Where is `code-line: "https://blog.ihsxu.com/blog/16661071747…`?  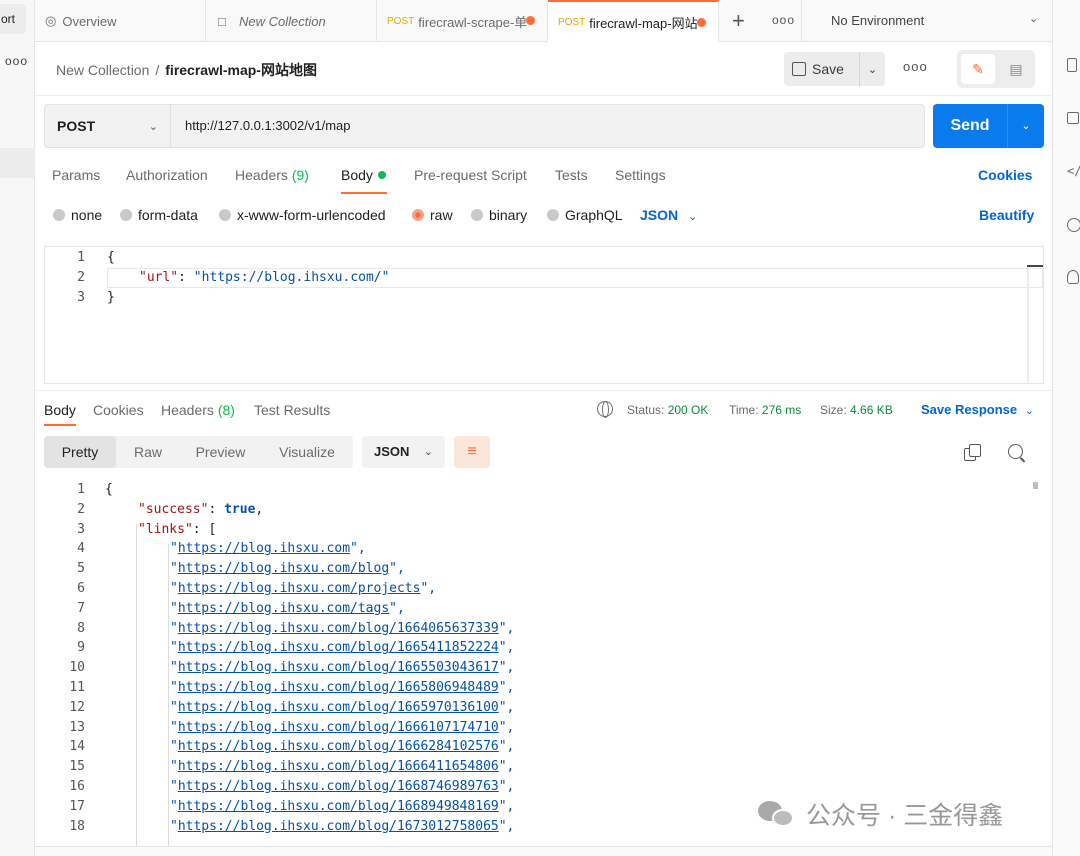 code-line: "https://blog.ihsxu.com/blog/16661071747… is located at coordinates (342, 727).